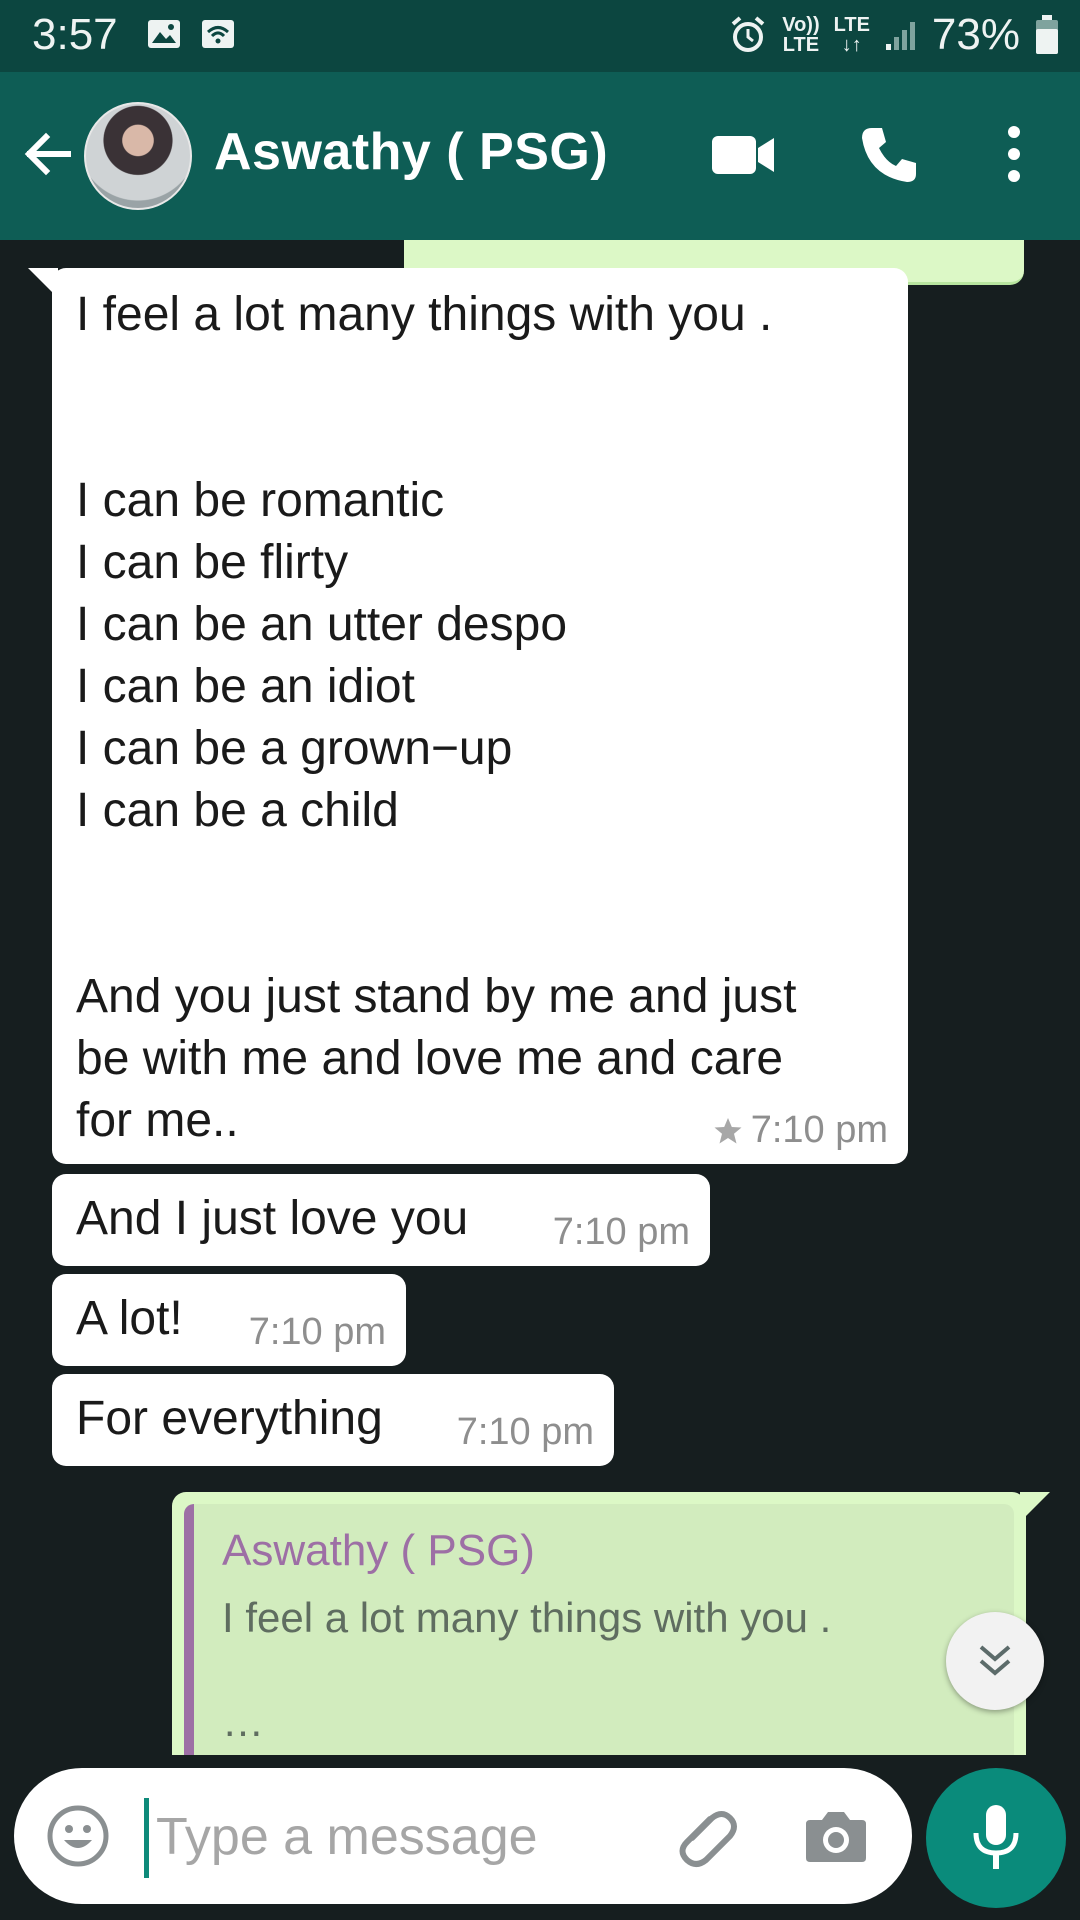 The image size is (1080, 1920). What do you see at coordinates (391, 1837) in the screenshot?
I see `message-input` at bounding box center [391, 1837].